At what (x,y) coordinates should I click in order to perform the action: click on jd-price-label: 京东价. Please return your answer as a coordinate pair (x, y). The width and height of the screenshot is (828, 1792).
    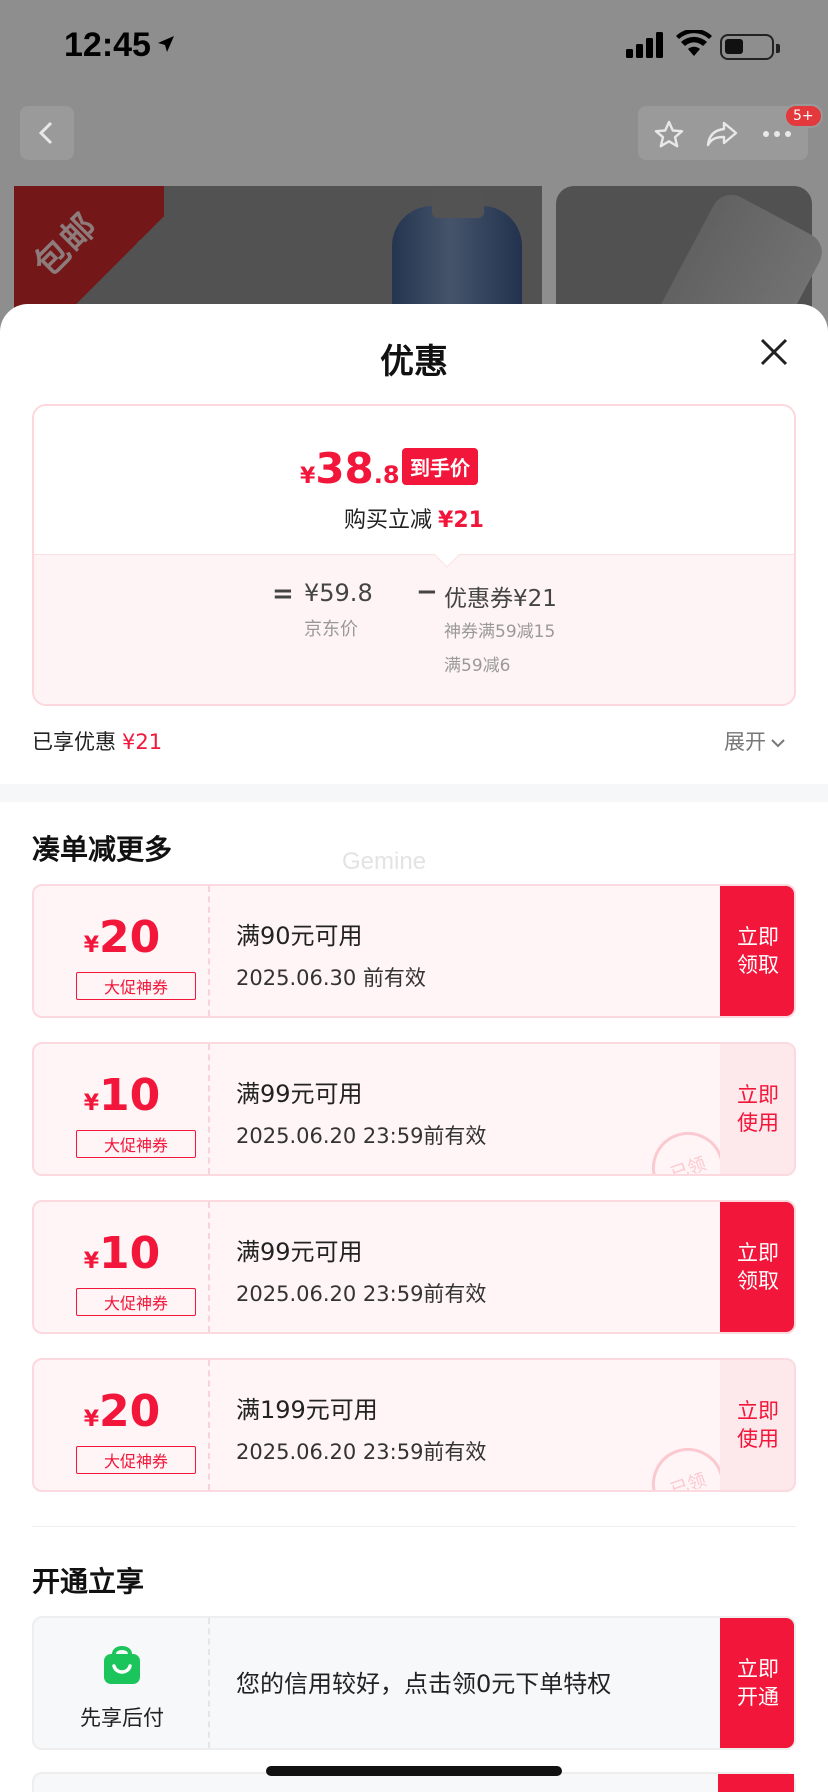
    Looking at the image, I should click on (331, 629).